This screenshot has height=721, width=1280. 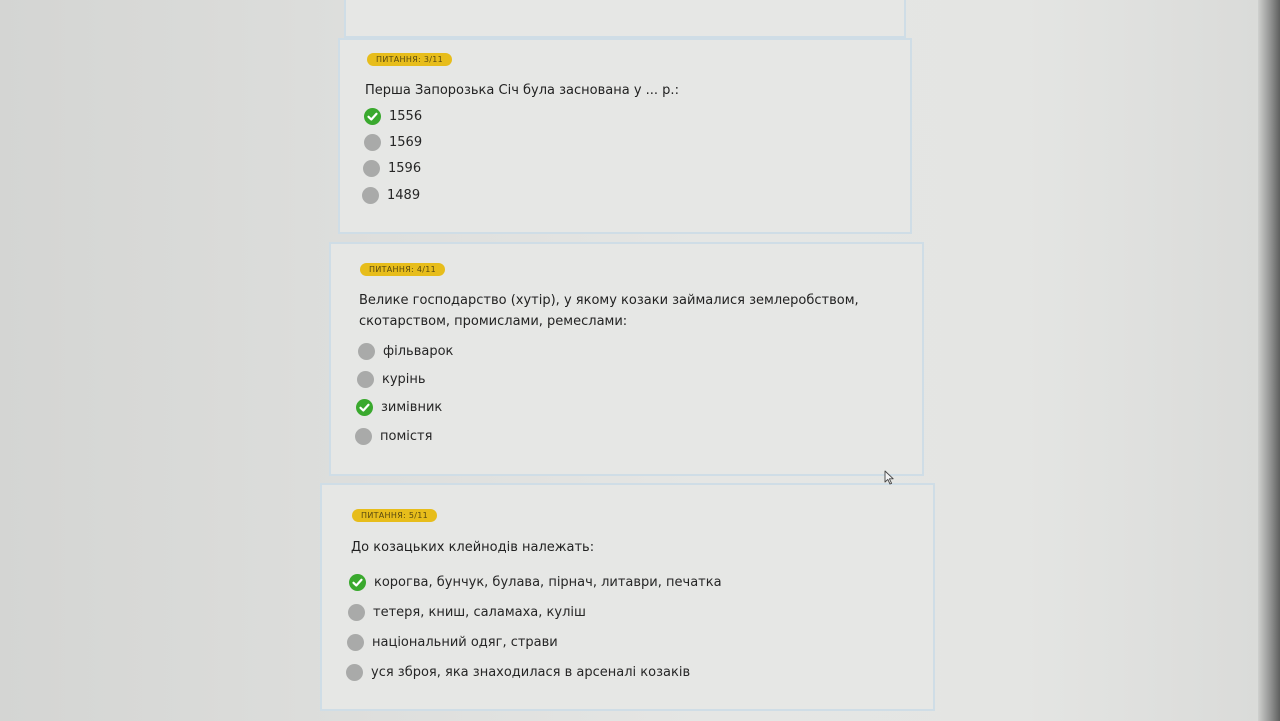 I want to click on answer-label: 1596, so click(x=405, y=168).